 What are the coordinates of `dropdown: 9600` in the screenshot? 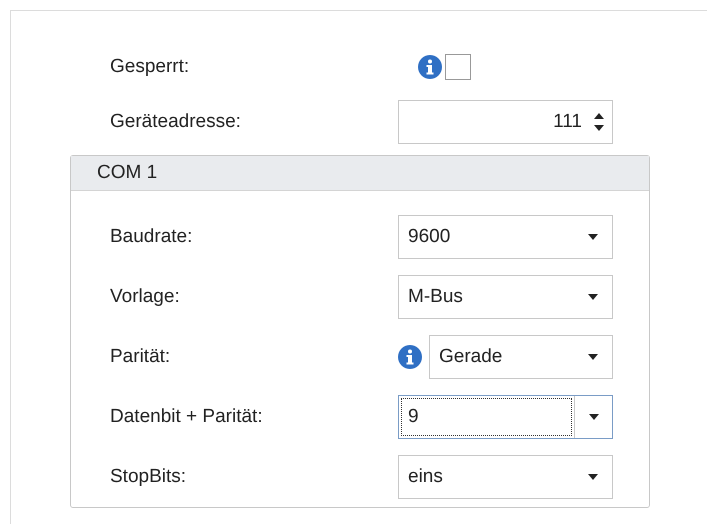 It's located at (505, 237).